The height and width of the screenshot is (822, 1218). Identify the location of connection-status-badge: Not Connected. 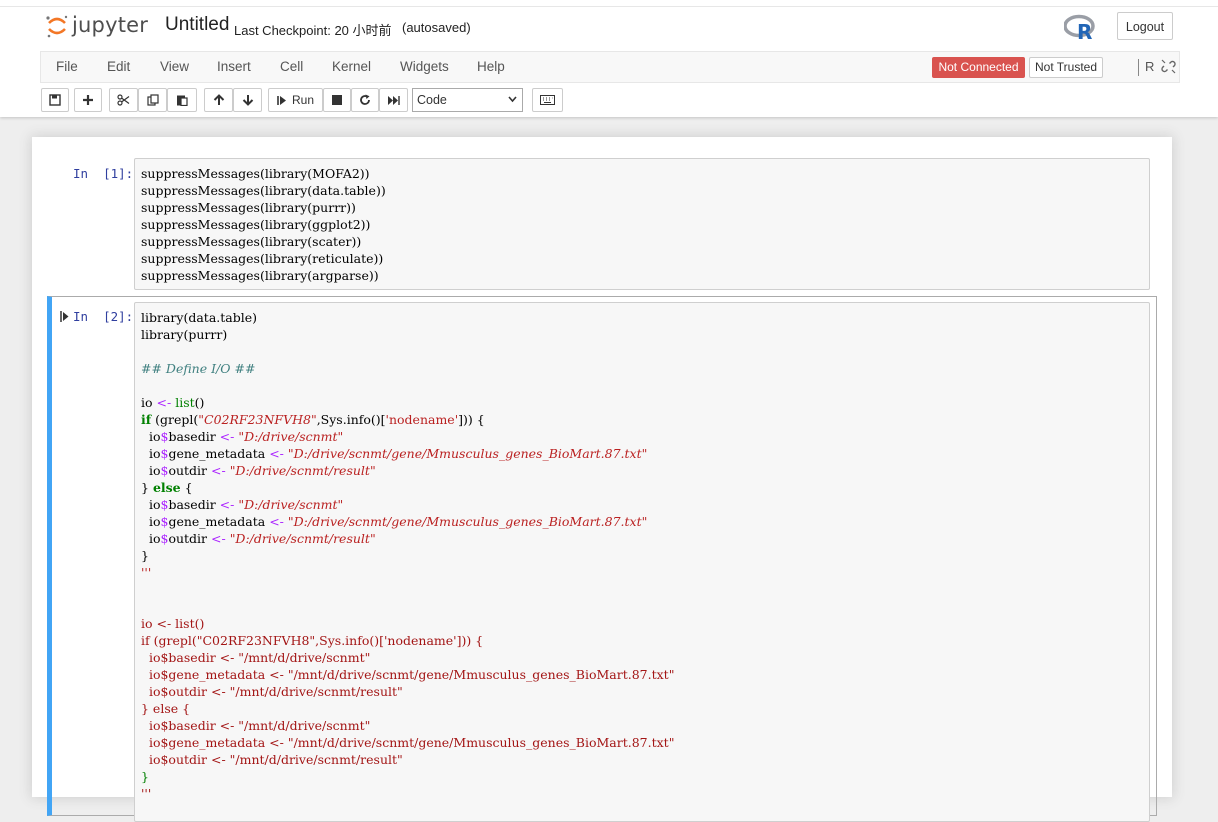
(978, 67).